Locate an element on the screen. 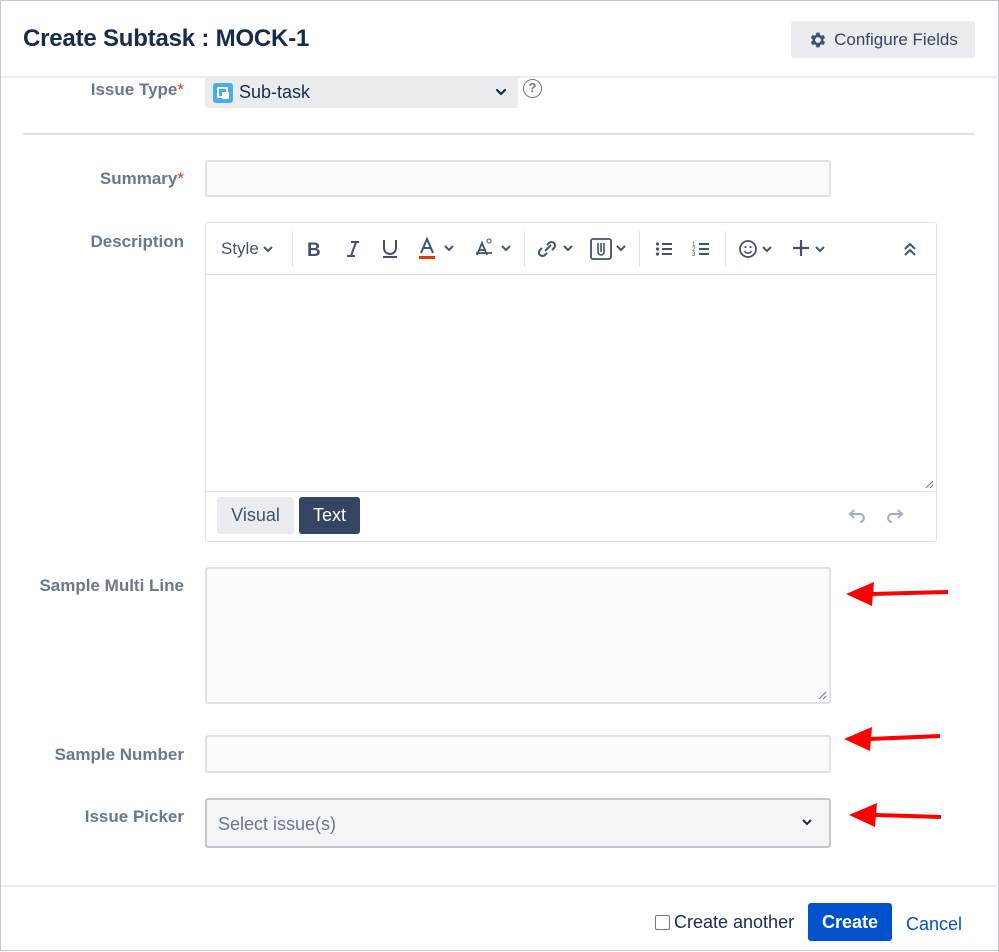 The width and height of the screenshot is (999, 952). description-label: Description is located at coordinates (137, 241).